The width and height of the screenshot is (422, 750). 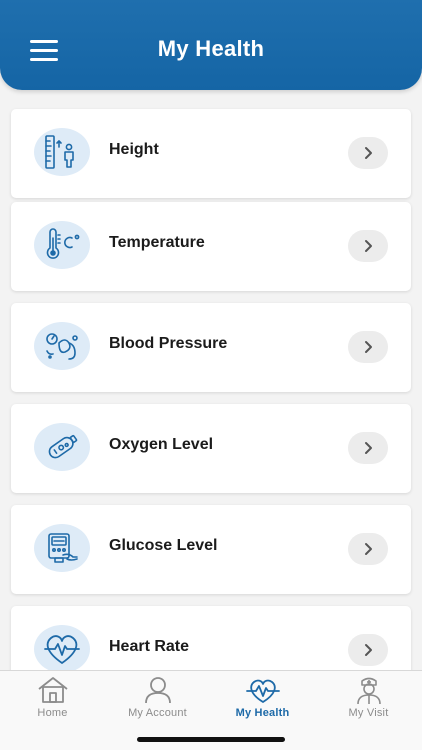 What do you see at coordinates (211, 48) in the screenshot?
I see `page-title: My Health` at bounding box center [211, 48].